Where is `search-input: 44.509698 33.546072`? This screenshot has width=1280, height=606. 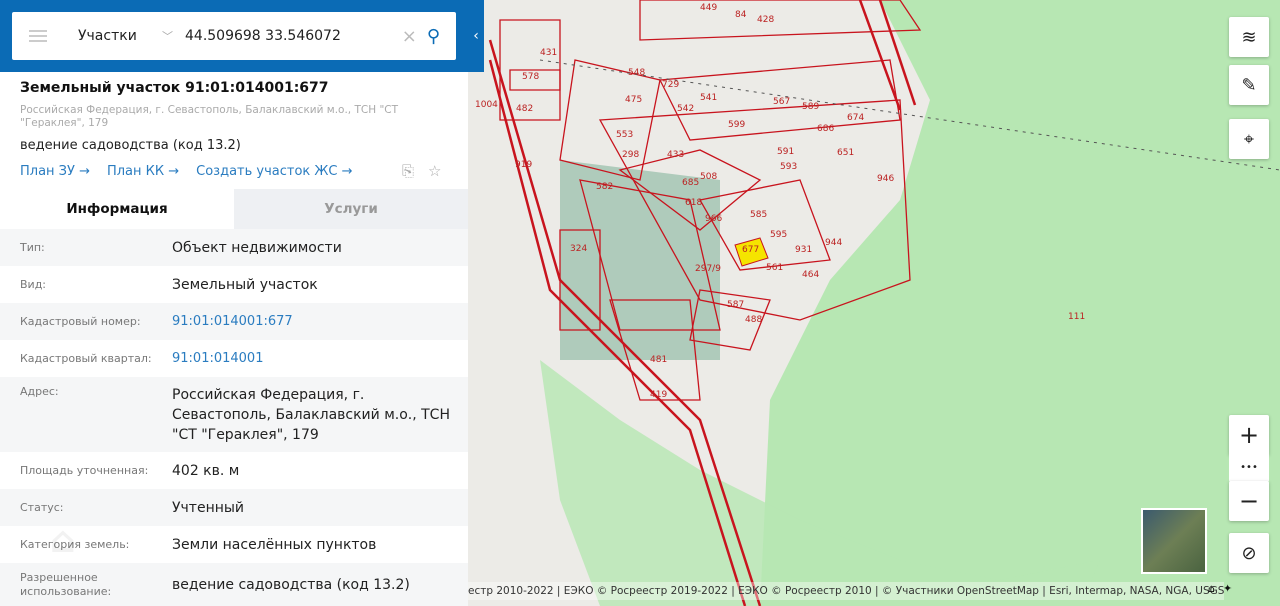 search-input: 44.509698 33.546072 is located at coordinates (293, 36).